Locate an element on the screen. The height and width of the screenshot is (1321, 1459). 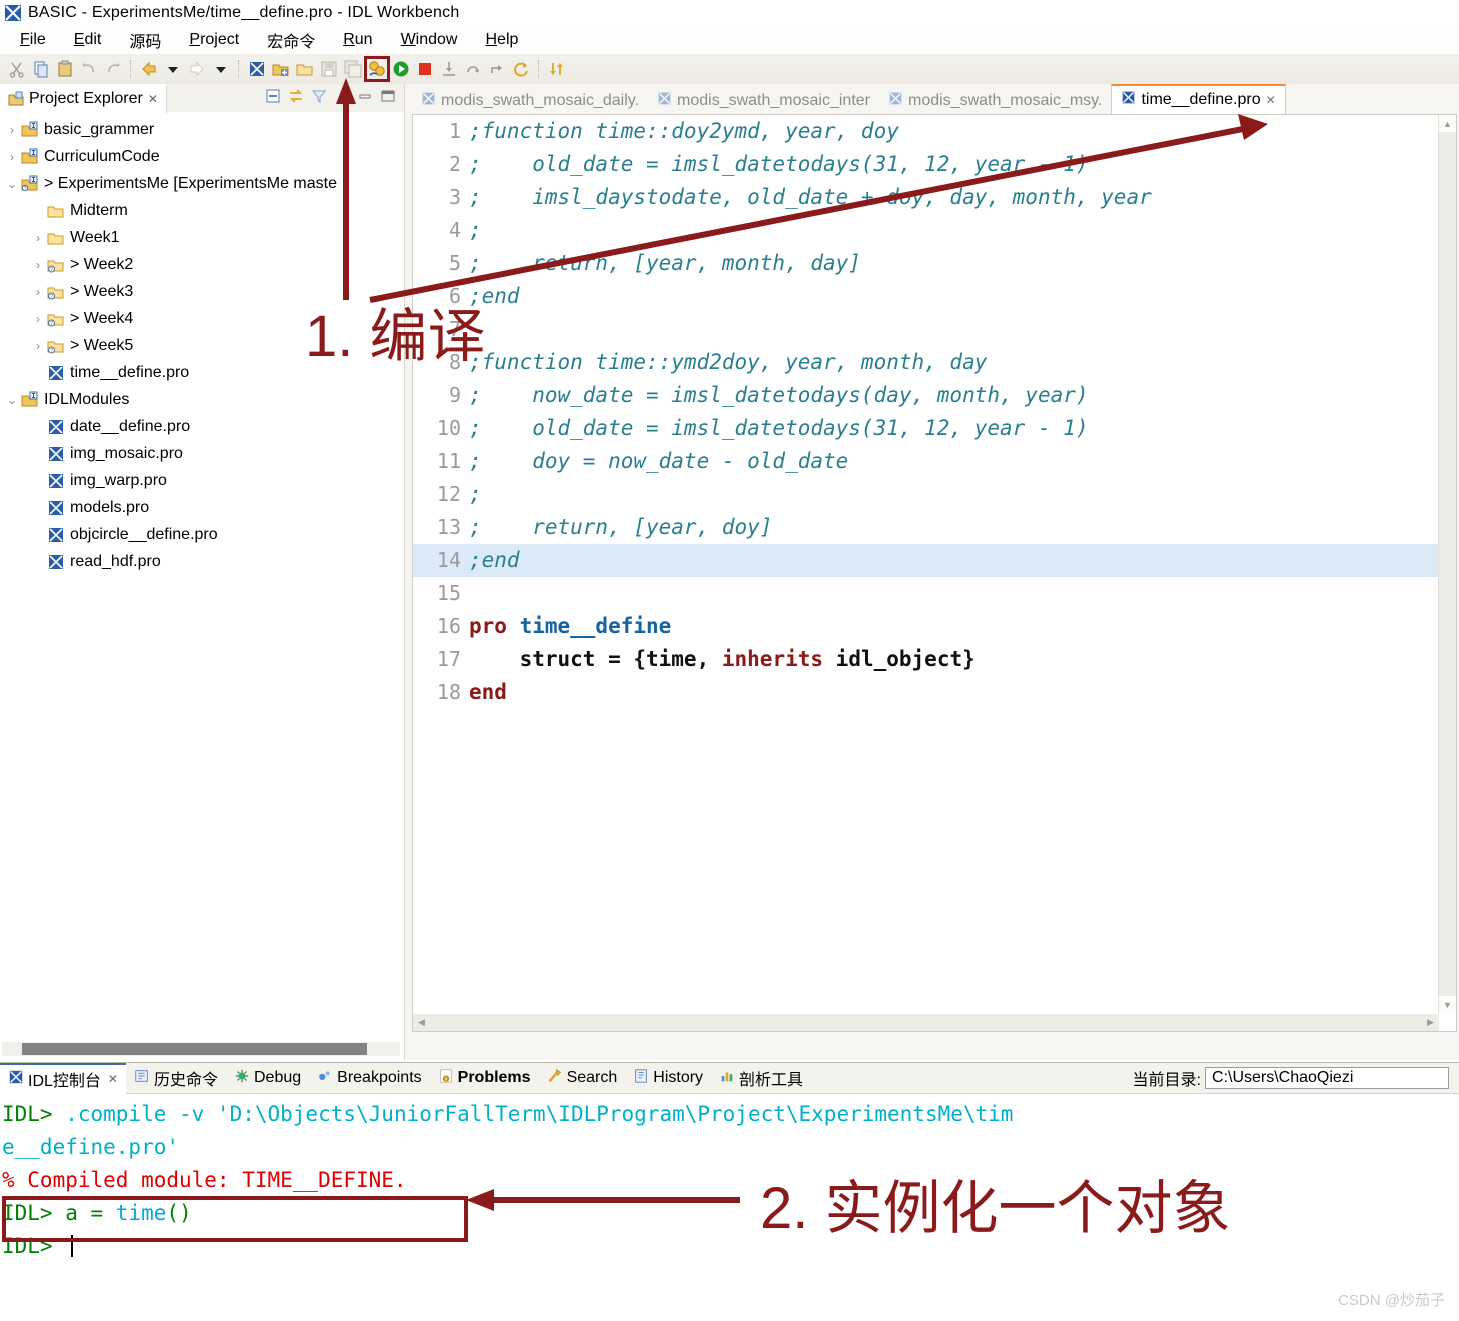
menu-item-source: 源码 is located at coordinates (145, 40).